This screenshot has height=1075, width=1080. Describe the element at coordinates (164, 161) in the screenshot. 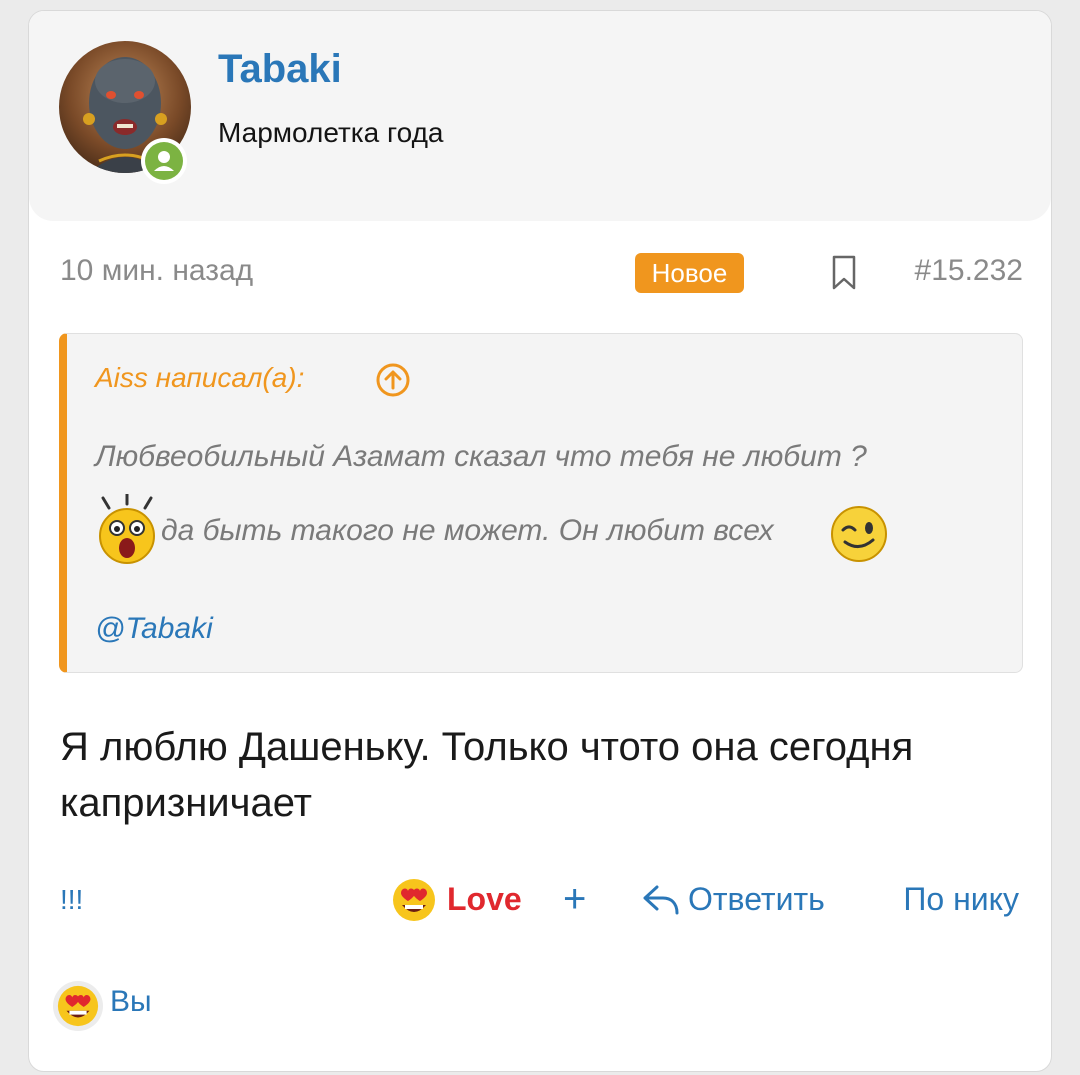

I see `online-user-icon` at that location.